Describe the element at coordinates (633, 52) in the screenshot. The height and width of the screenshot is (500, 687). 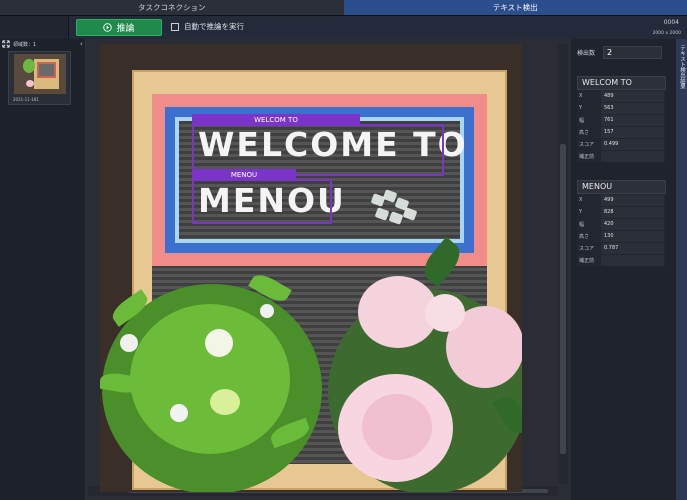
I see `detection-count-field: 2` at that location.